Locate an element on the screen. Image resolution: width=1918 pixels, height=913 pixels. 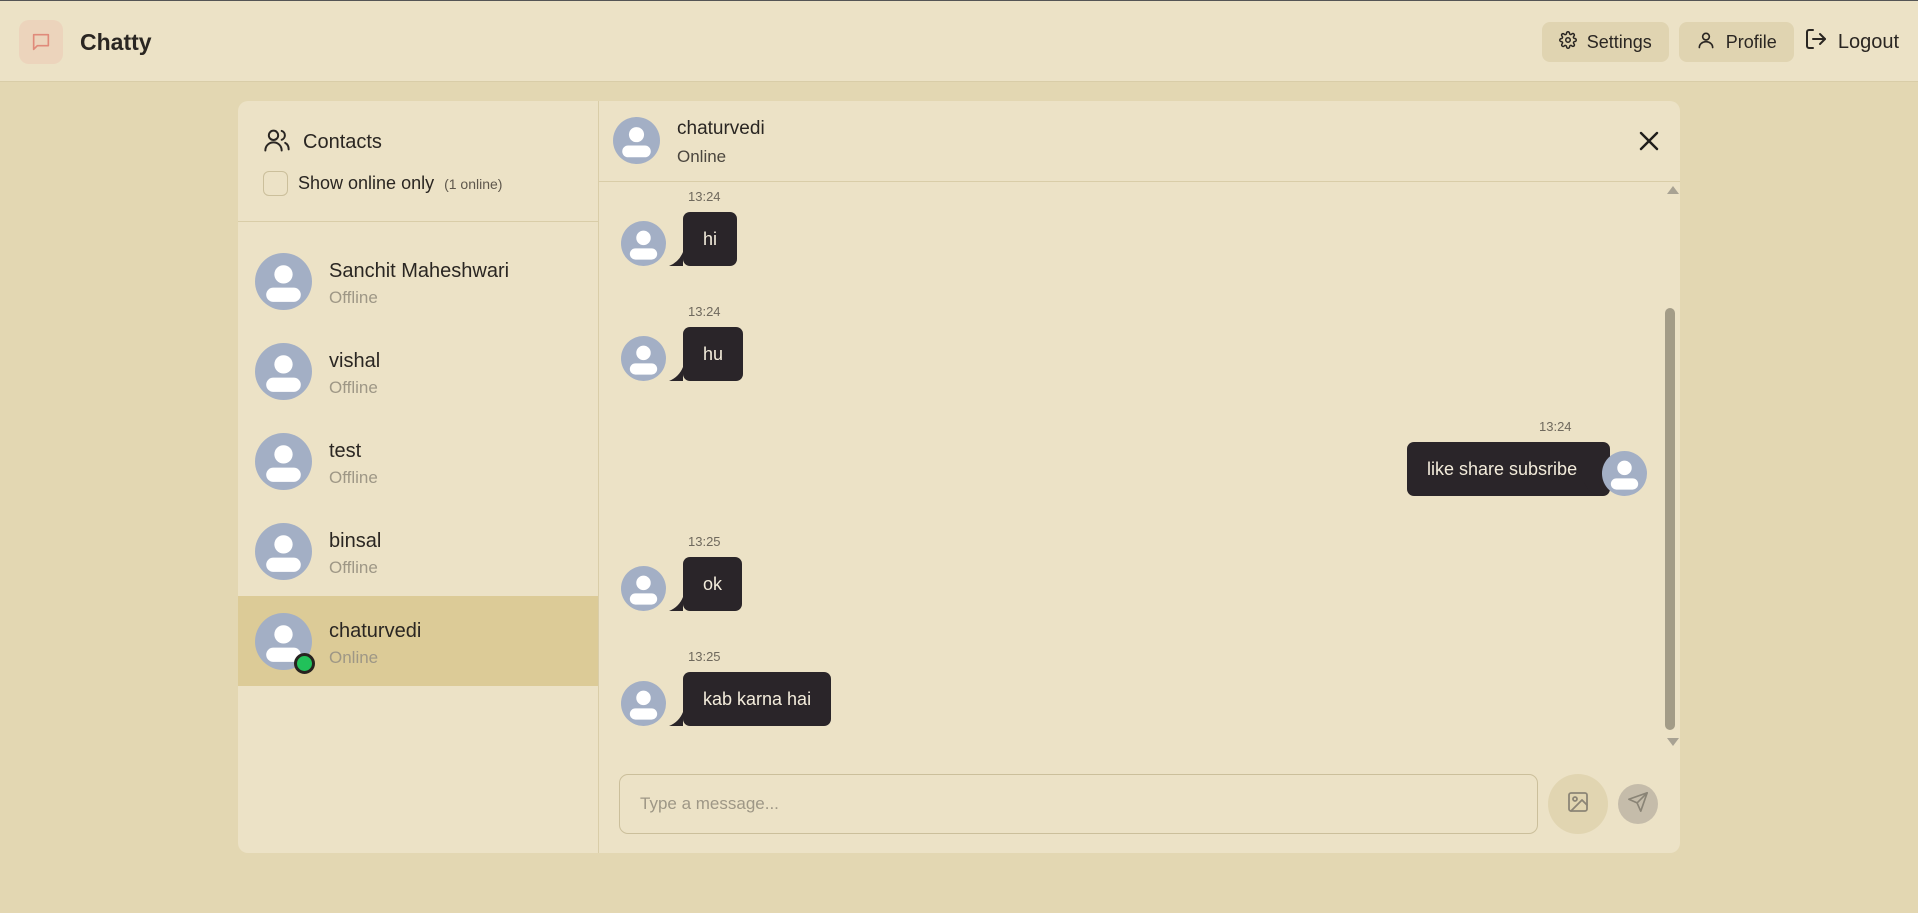
message-bubble: hu is located at coordinates (713, 354).